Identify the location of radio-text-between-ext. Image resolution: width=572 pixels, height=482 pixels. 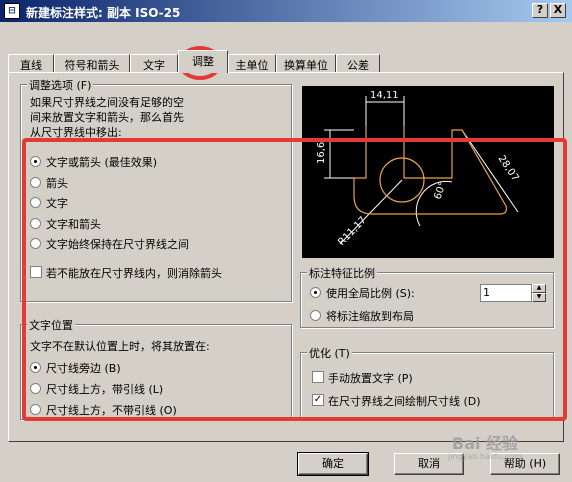
(35, 243).